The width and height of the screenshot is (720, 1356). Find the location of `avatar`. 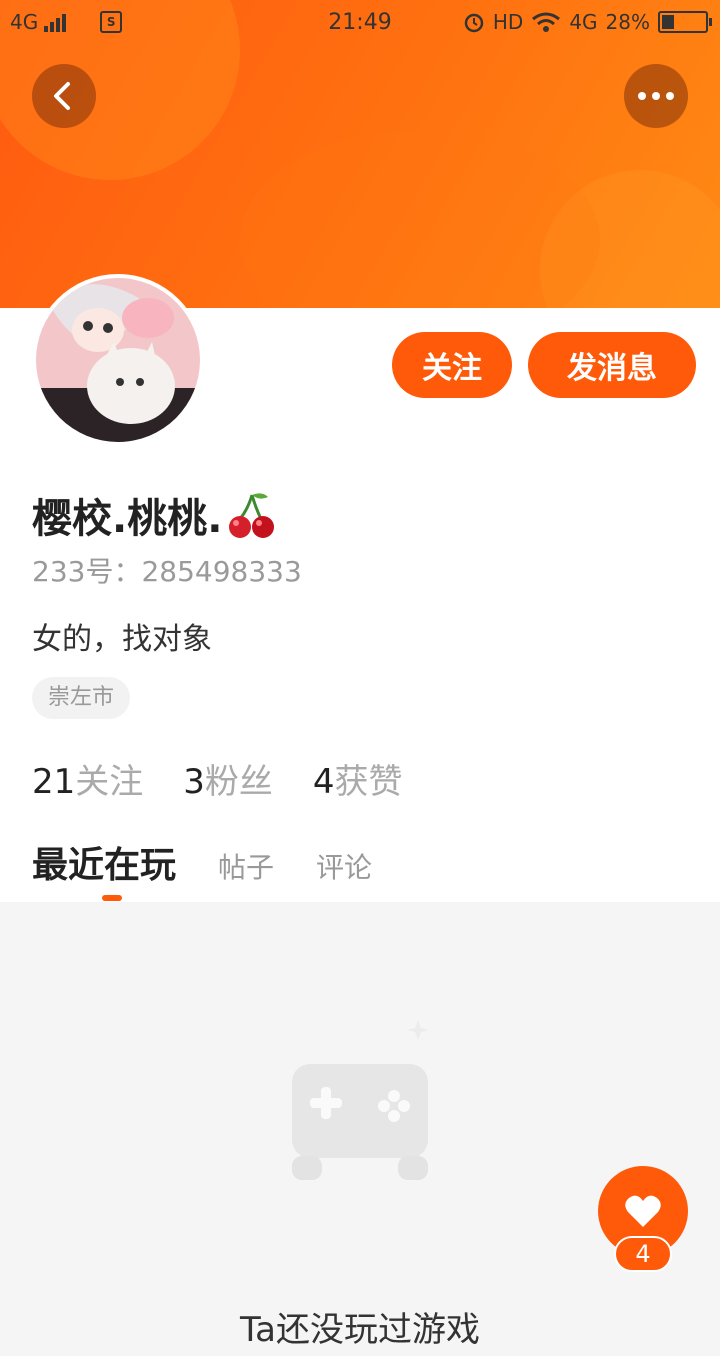

avatar is located at coordinates (118, 360).